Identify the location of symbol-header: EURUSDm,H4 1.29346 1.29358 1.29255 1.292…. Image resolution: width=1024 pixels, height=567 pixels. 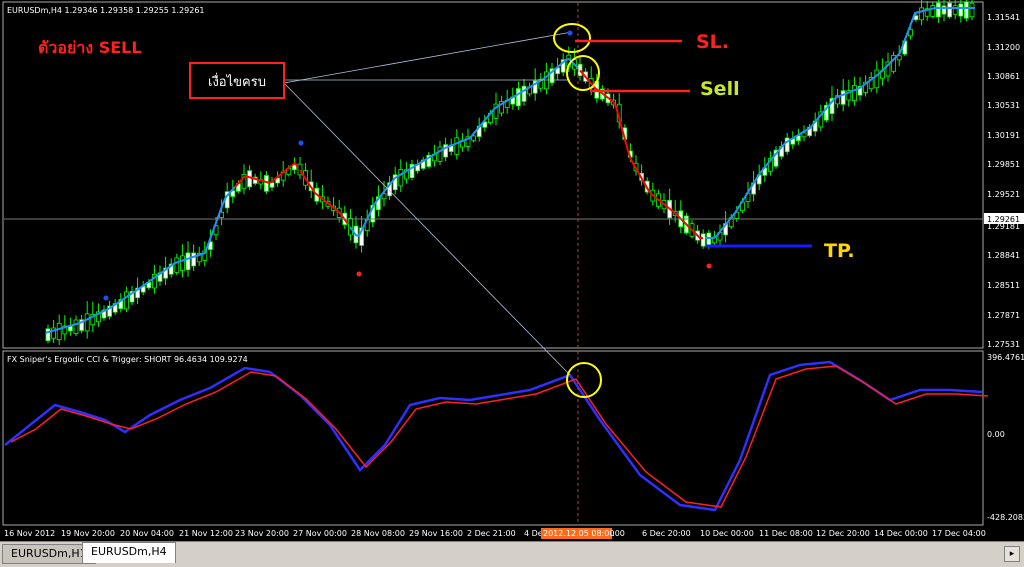
(106, 10).